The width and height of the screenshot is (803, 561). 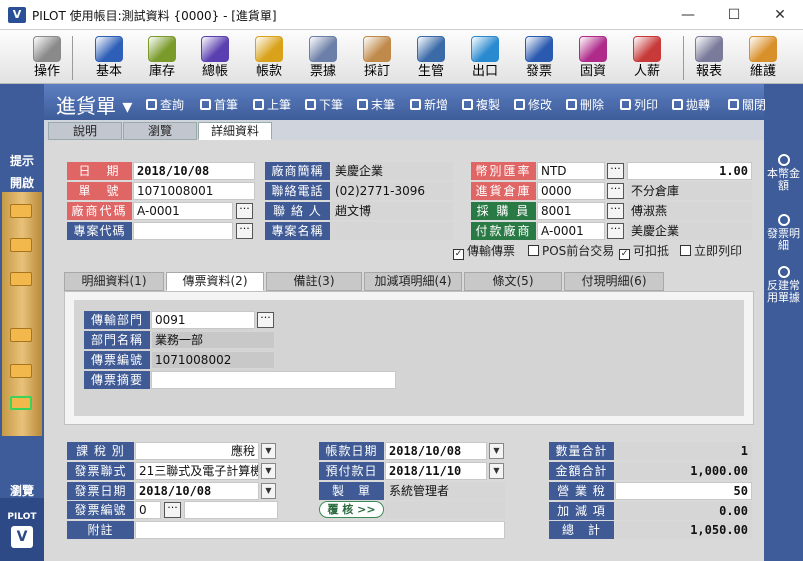 What do you see at coordinates (625, 104) in the screenshot?
I see `print-icon` at bounding box center [625, 104].